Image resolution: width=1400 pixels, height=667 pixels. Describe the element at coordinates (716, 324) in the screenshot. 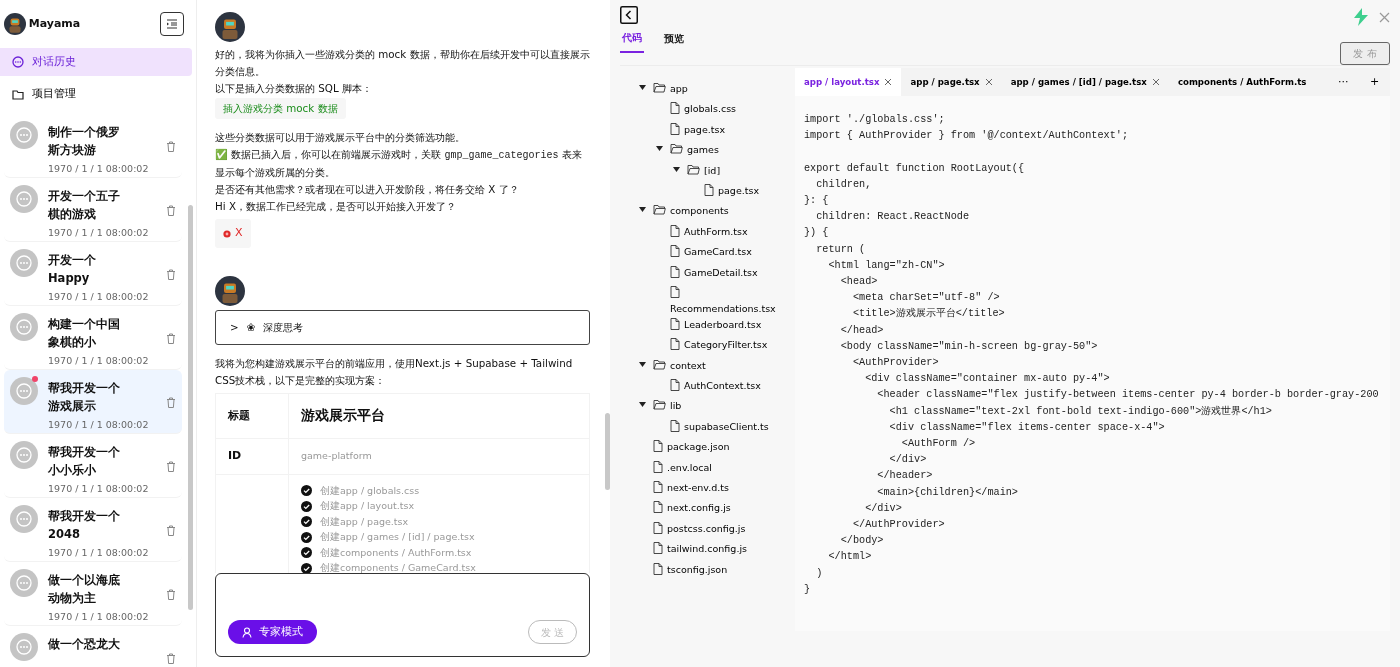

I see `file-item: Leaderboard.tsx` at that location.